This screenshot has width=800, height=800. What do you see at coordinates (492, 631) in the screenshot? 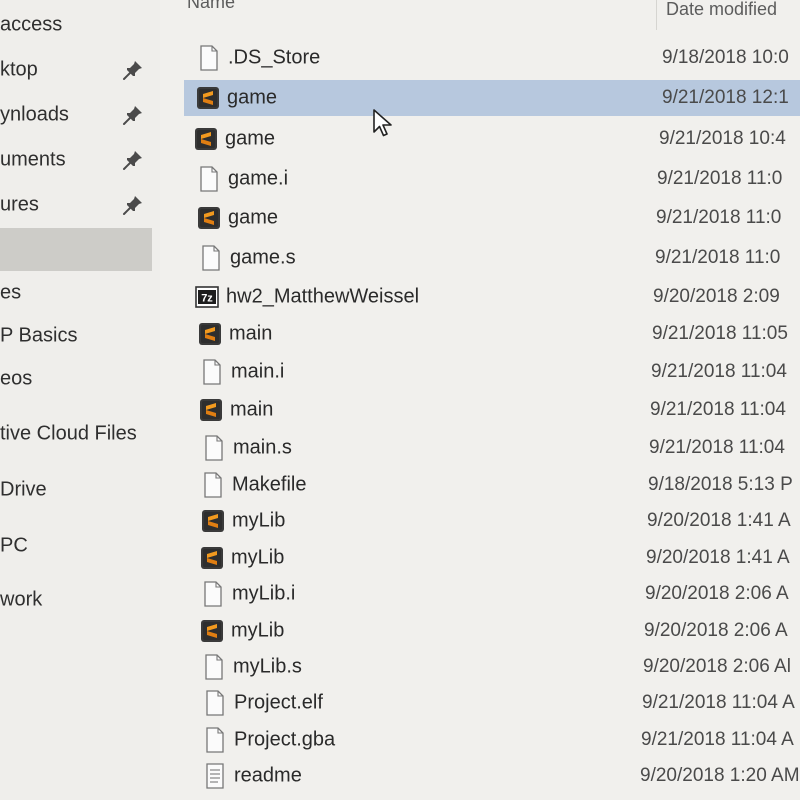
I see `file-row: myLib 9/20/2018 2:06 A` at bounding box center [492, 631].